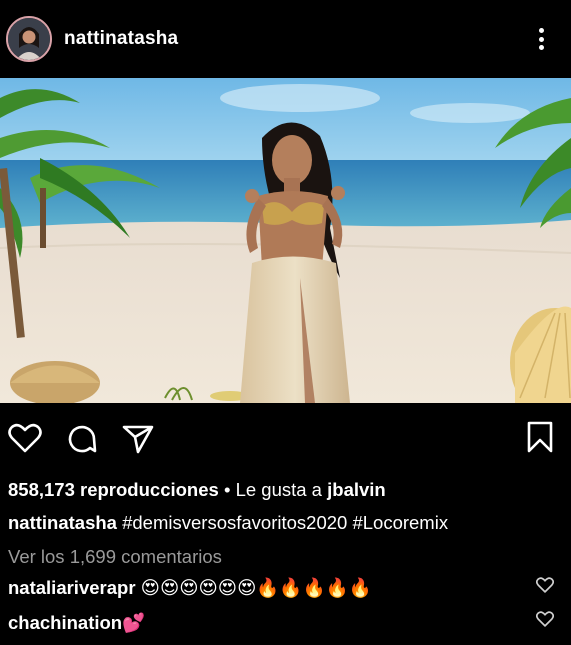 The image size is (571, 645). I want to click on comment-username: nataliariverapr, so click(72, 587).